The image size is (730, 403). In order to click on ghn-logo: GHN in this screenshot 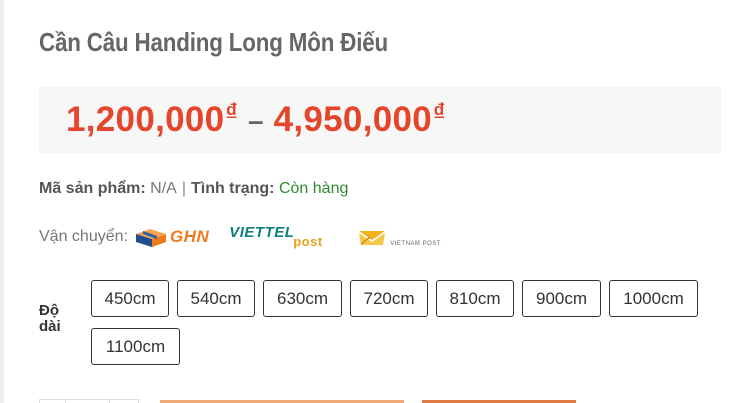, I will do `click(171, 237)`.